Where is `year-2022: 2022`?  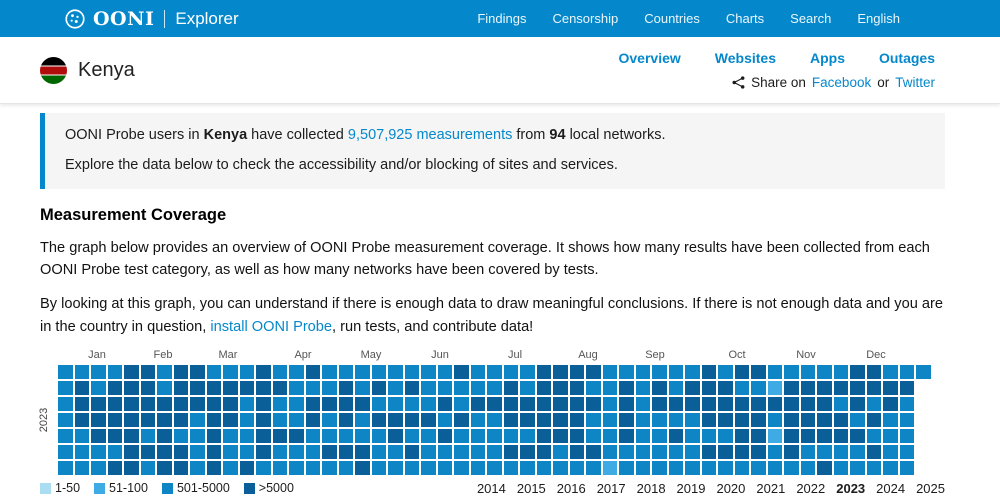 year-2022: 2022 is located at coordinates (810, 488).